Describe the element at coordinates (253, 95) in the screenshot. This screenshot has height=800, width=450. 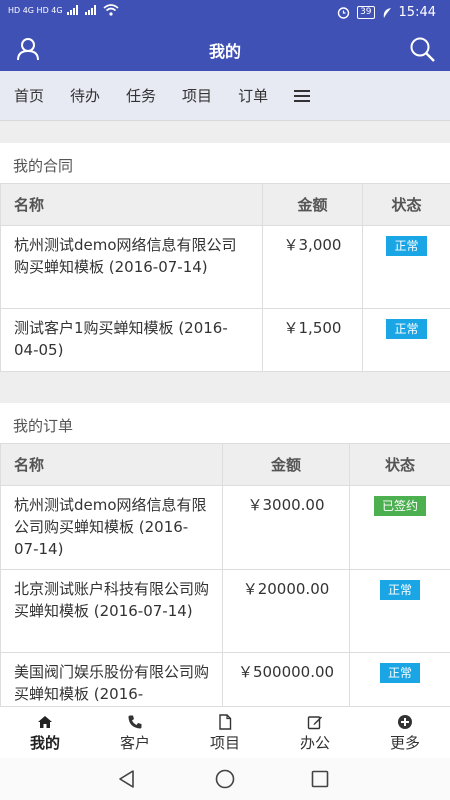
I see `tab-orders: 订单` at that location.